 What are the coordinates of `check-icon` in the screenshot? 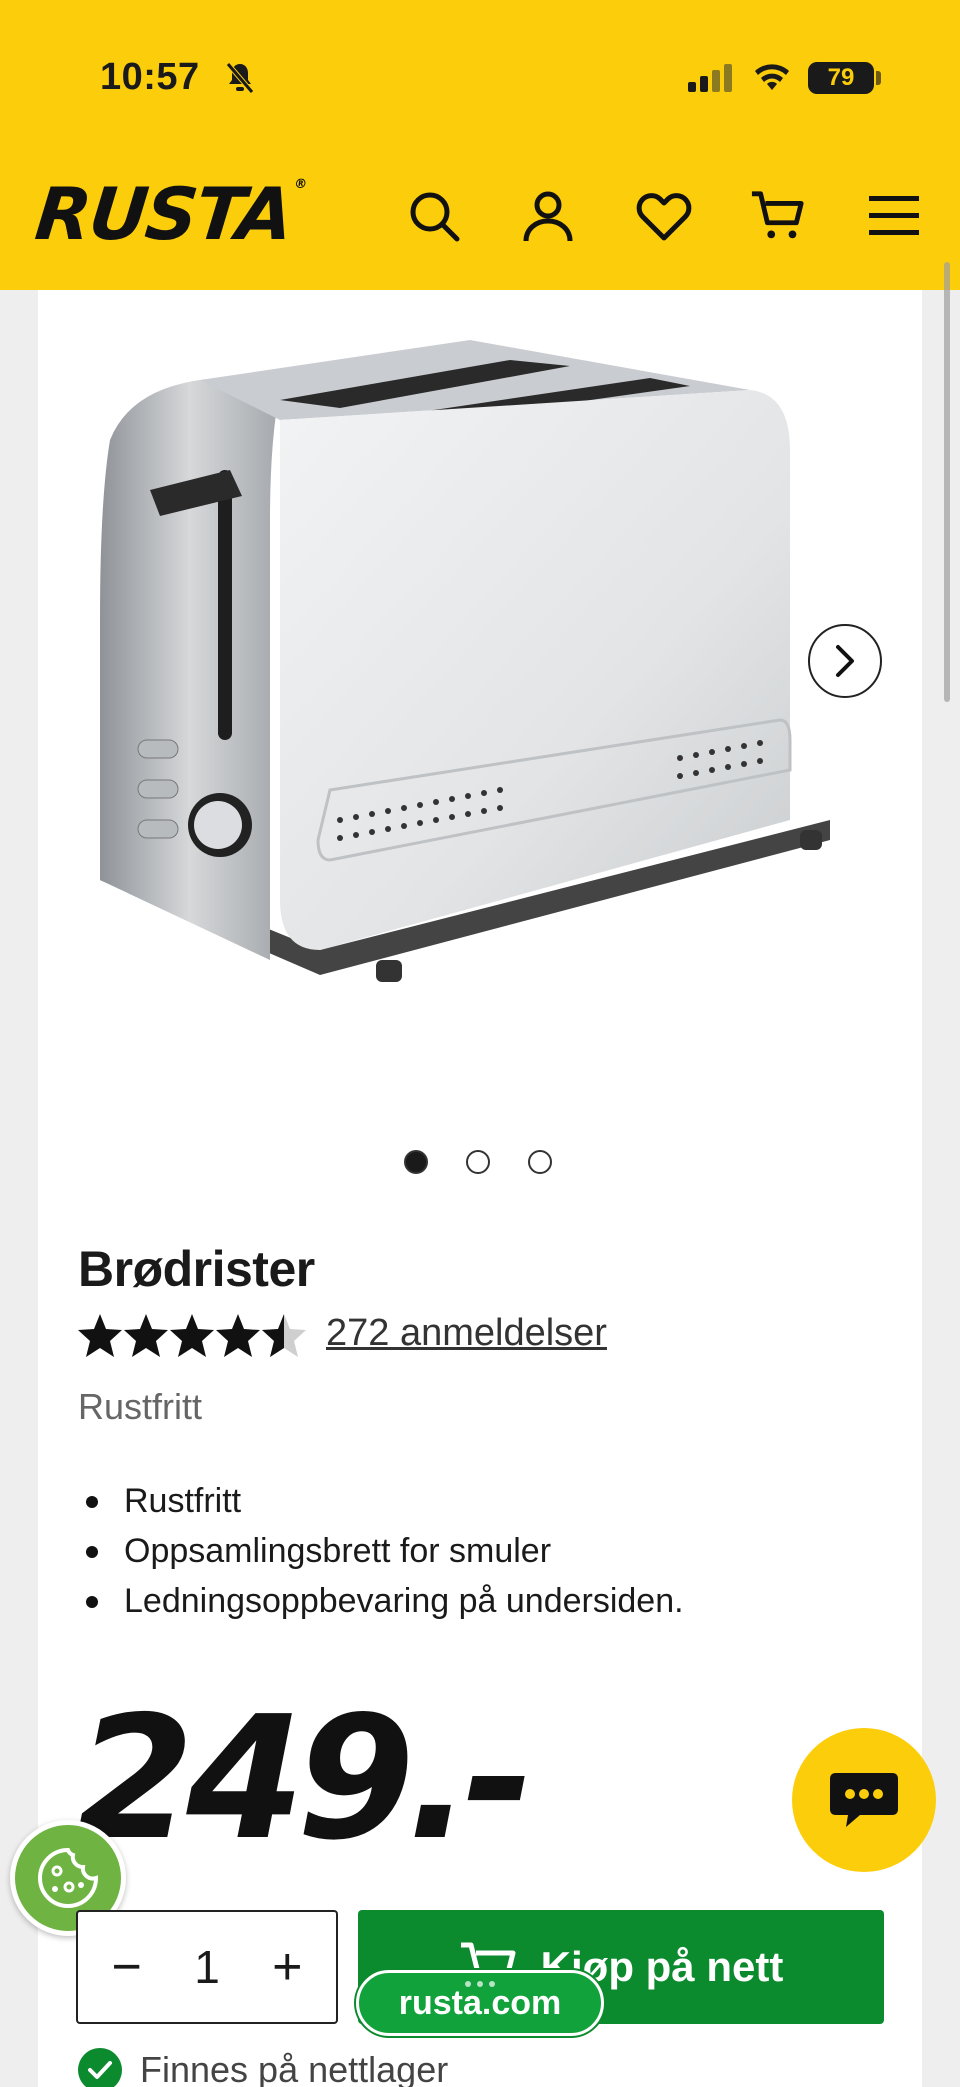 It's located at (100, 2067).